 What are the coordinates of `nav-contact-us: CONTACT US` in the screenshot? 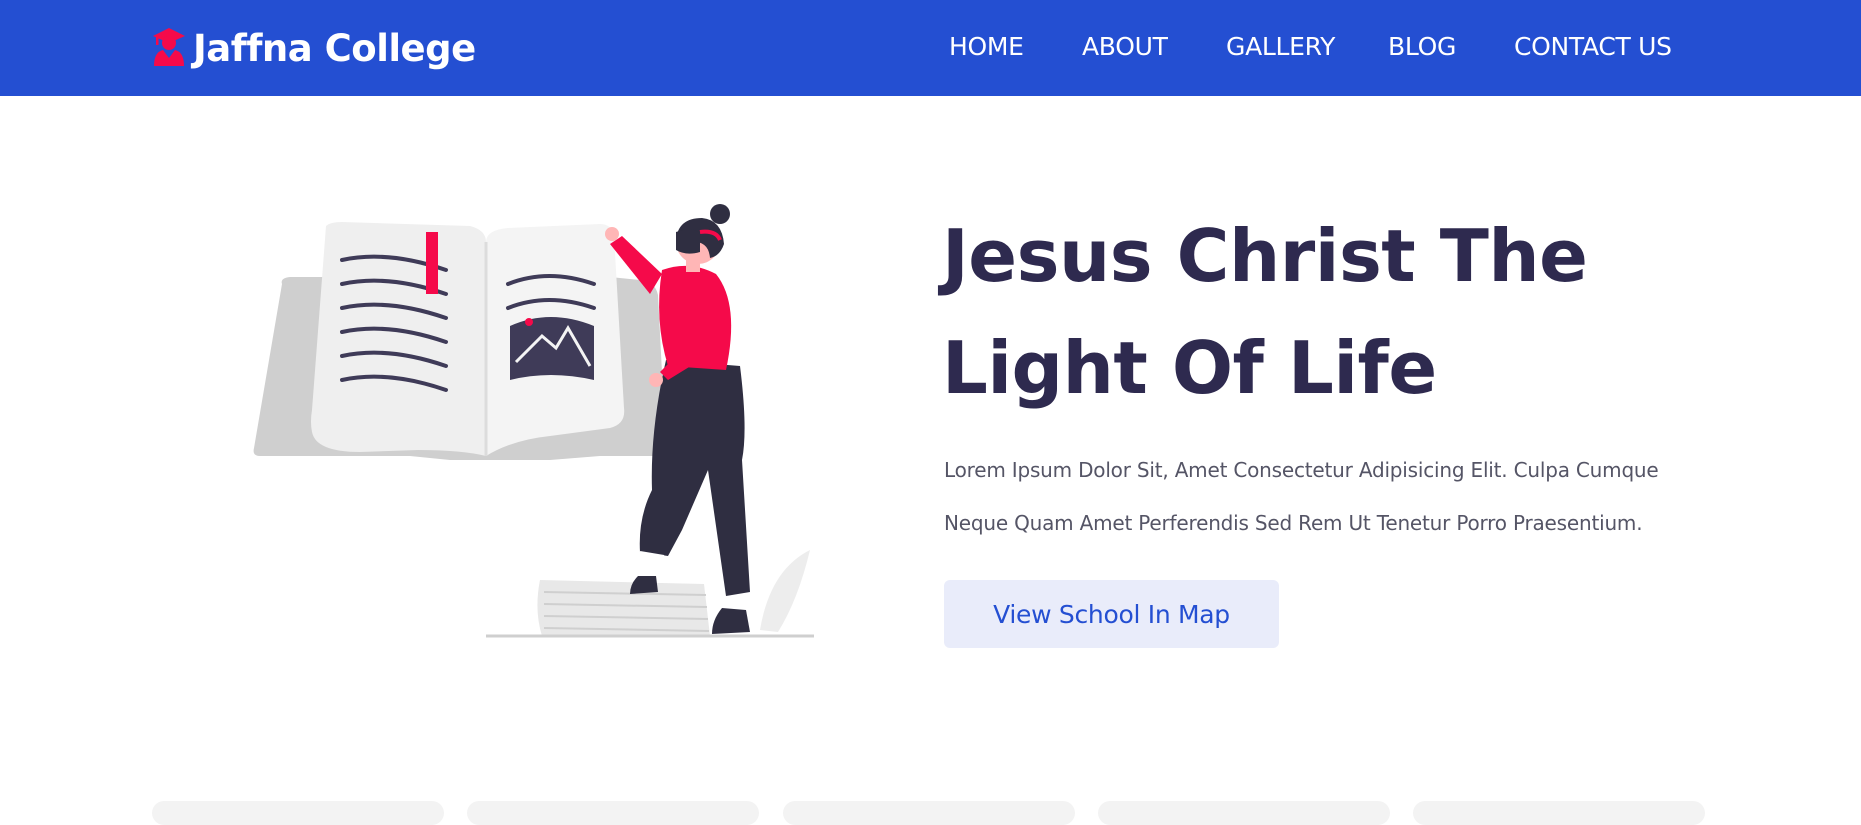 It's located at (1593, 47).